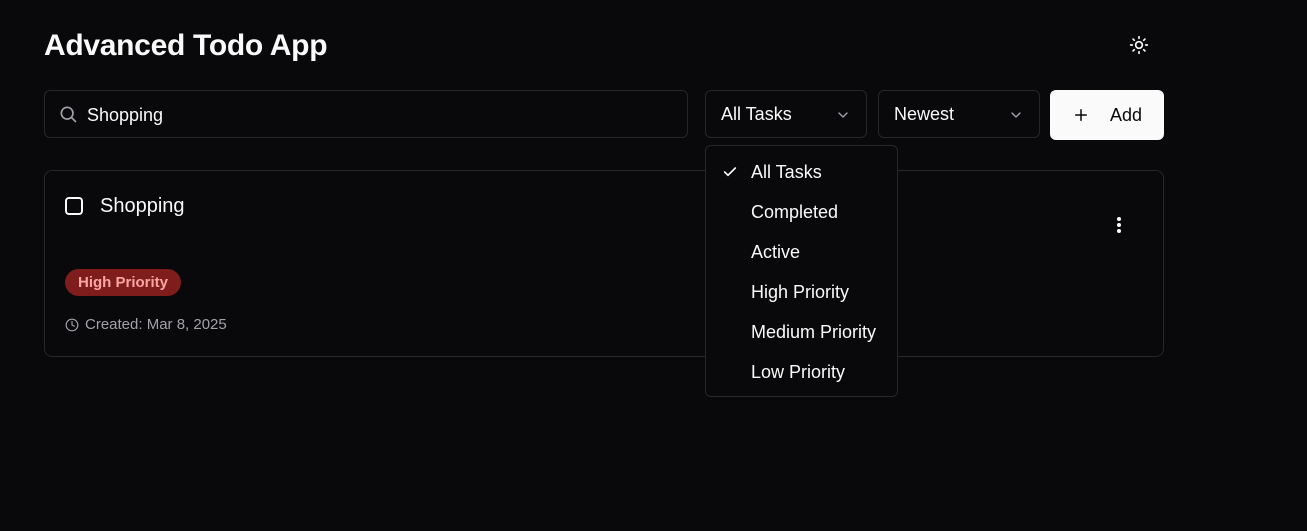 The image size is (1307, 531). I want to click on filter-option-active: Active, so click(801, 252).